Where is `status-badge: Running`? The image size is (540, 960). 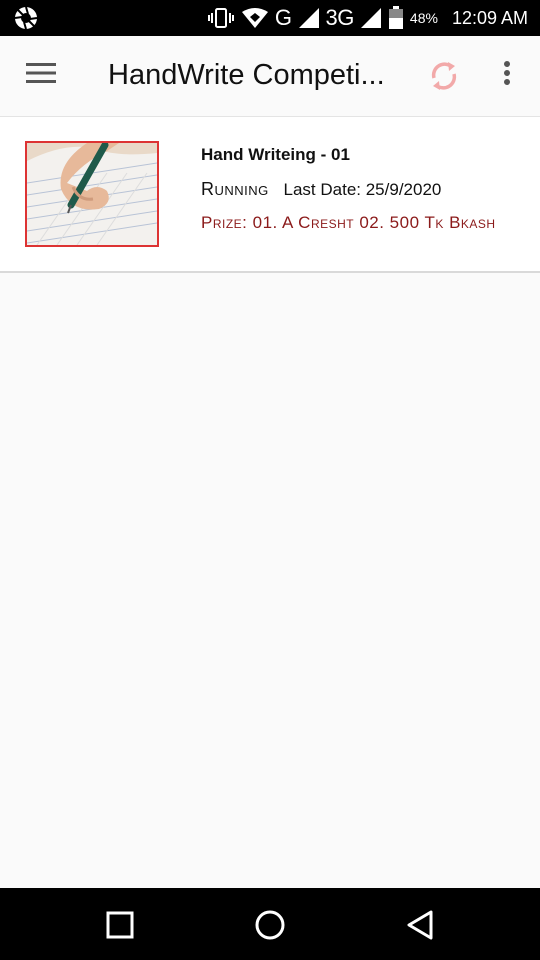
status-badge: Running is located at coordinates (235, 189).